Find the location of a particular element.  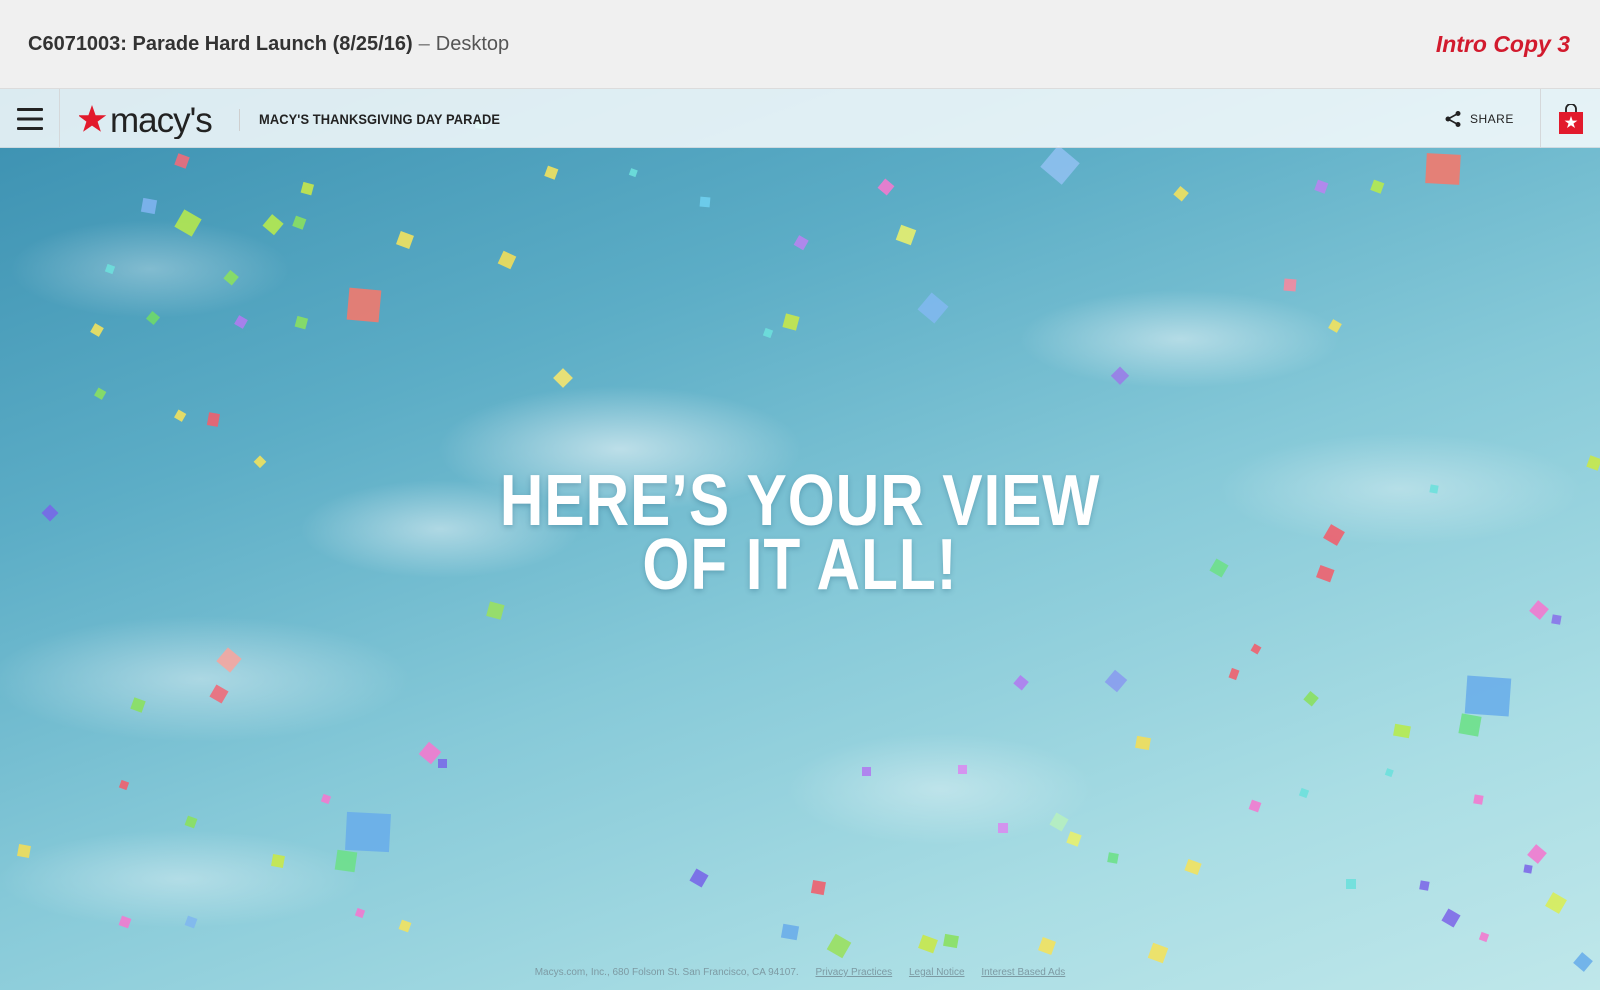

hero-headline: HERE’S YOUR VIEW OF IT ALL! is located at coordinates (800, 533).